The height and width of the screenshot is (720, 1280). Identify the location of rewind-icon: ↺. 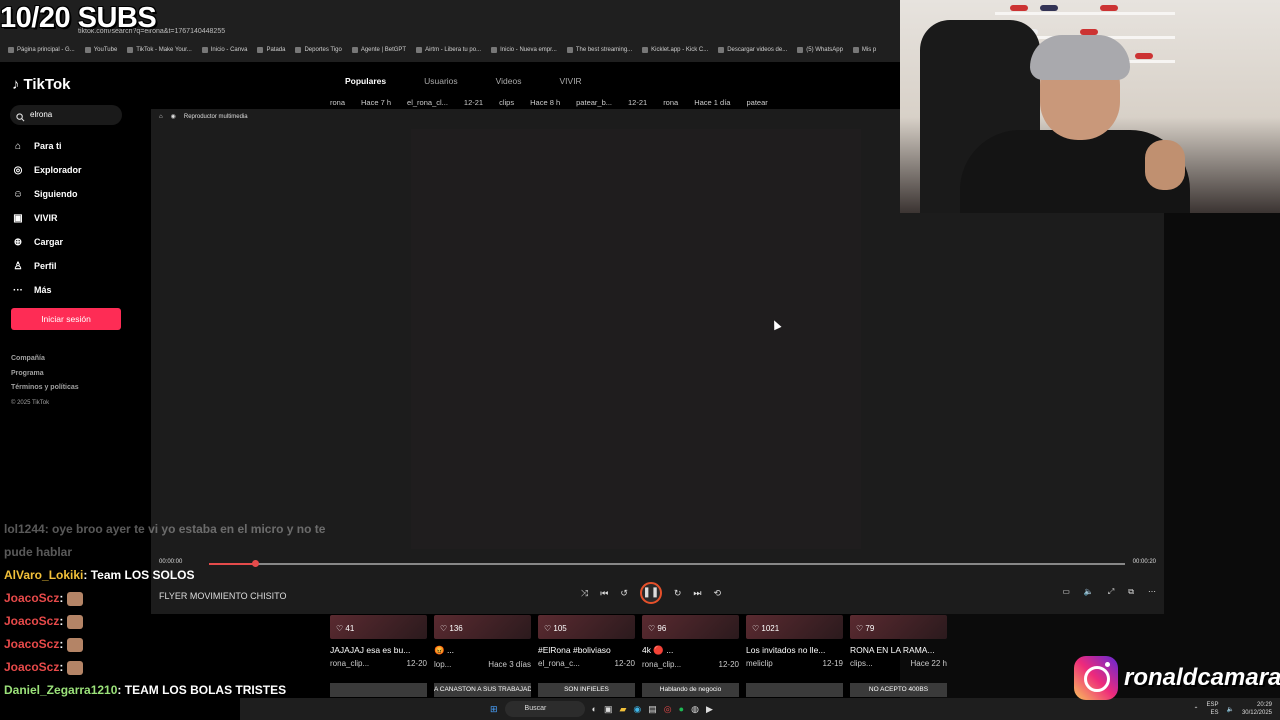
(624, 593).